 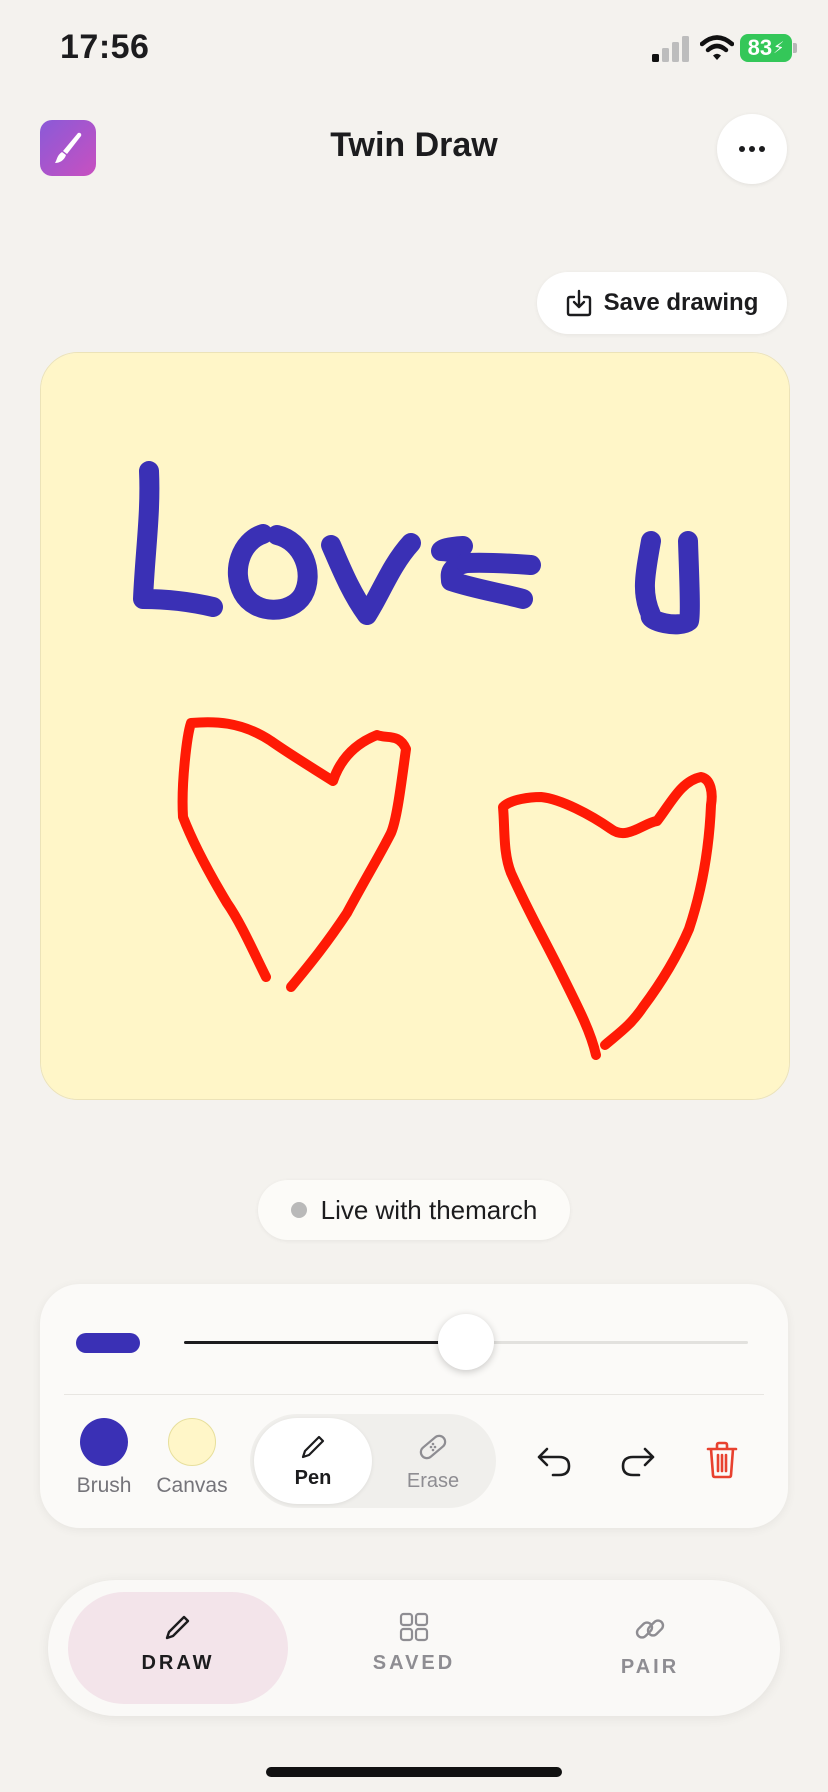 I want to click on live-session-label: Live with themarch, so click(x=429, y=1209).